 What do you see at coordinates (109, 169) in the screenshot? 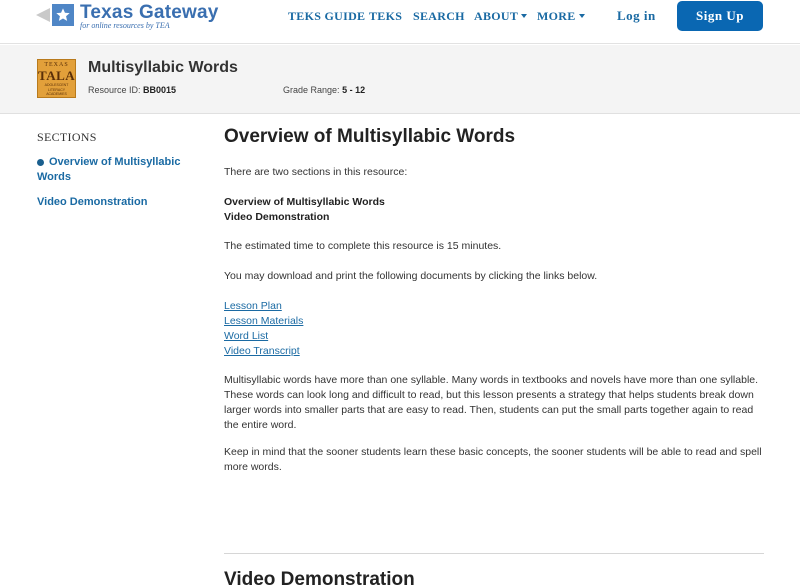
I see `sidebar-item-label: Overview of Multisyllabic Words` at bounding box center [109, 169].